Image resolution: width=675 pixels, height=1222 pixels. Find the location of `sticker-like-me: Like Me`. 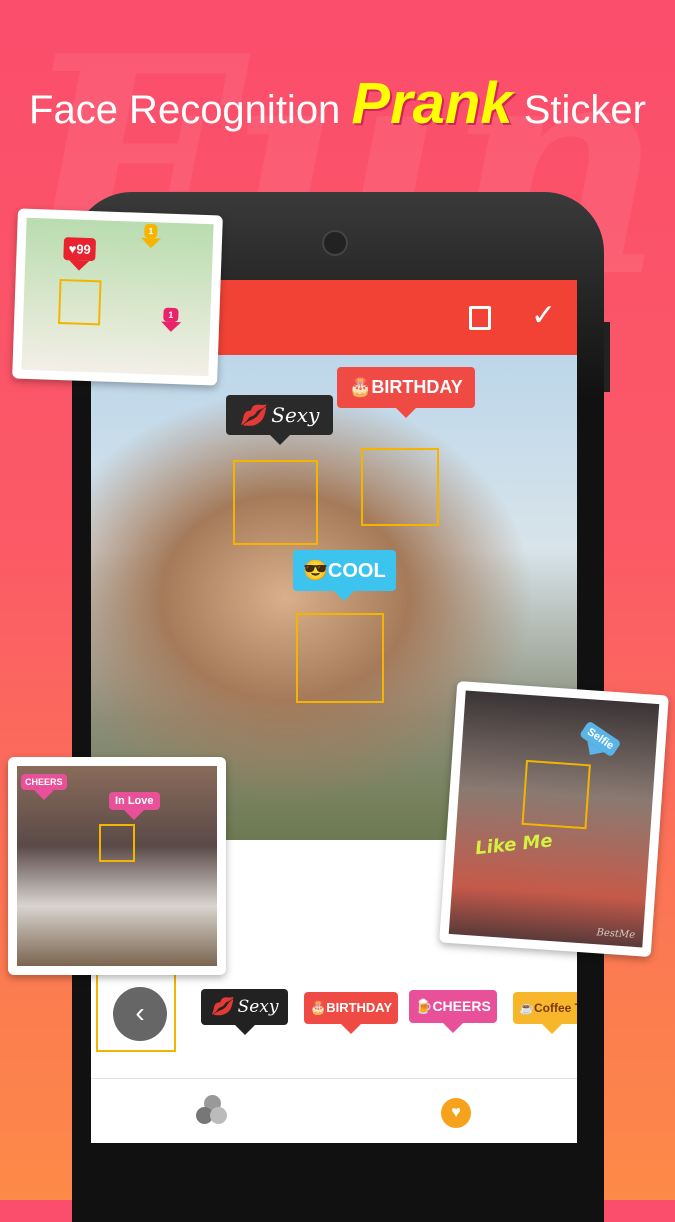

sticker-like-me: Like Me is located at coordinates (514, 845).